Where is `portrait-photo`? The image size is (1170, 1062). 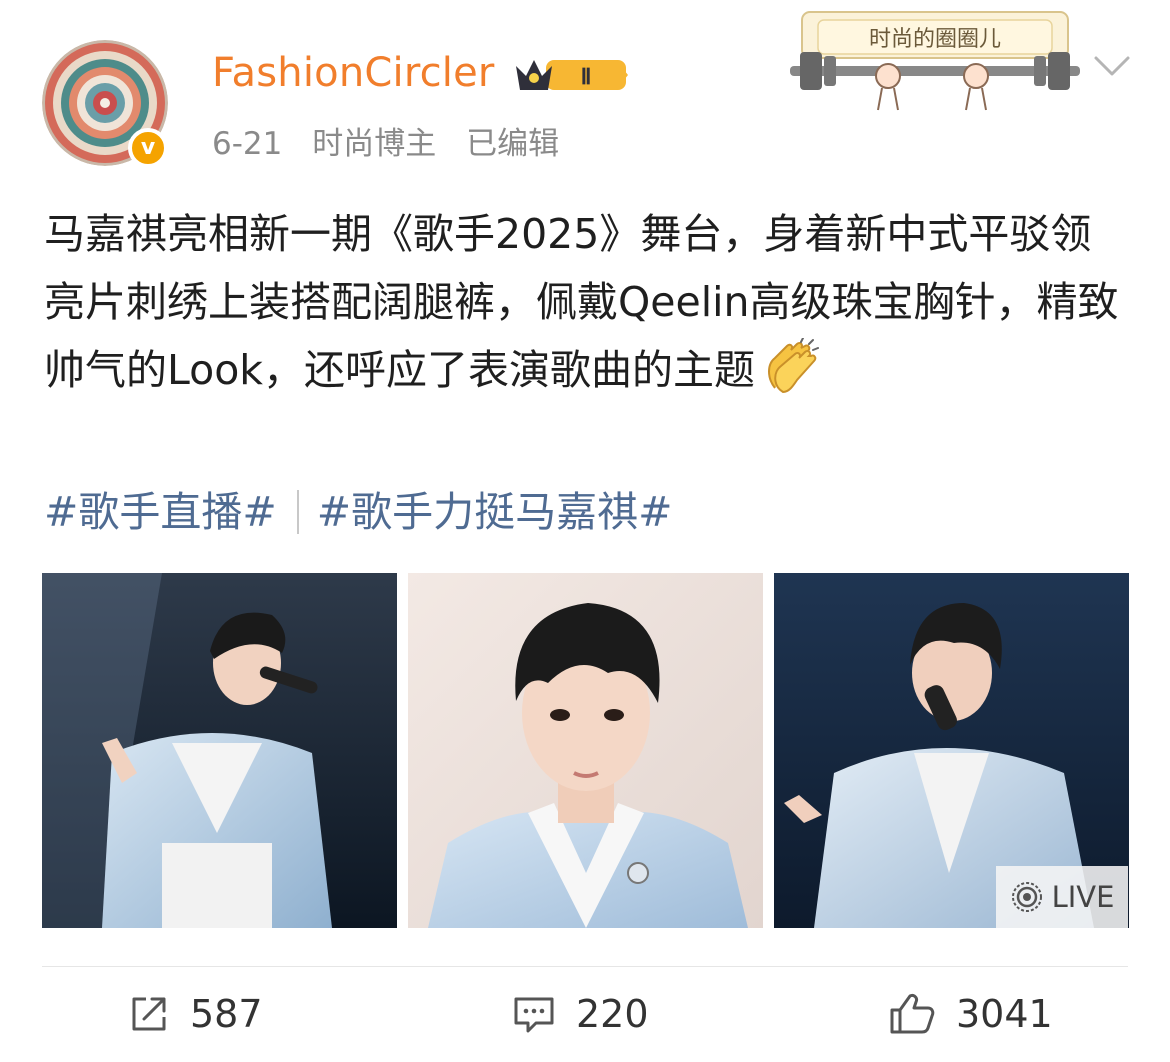 portrait-photo is located at coordinates (585, 750).